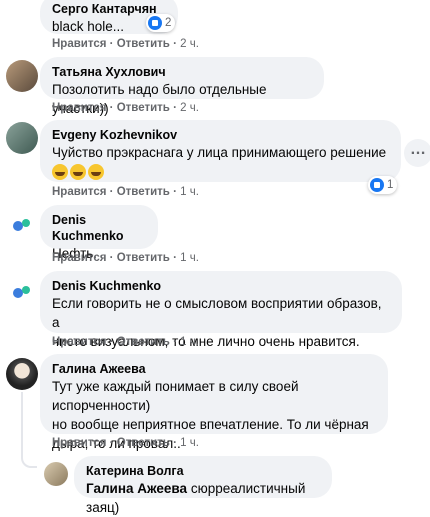 The width and height of the screenshot is (430, 517). I want to click on comment-author: Татьяна Хухлович, so click(182, 72).